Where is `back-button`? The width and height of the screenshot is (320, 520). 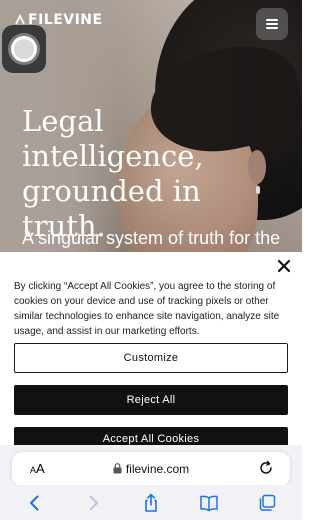
back-button is located at coordinates (35, 503).